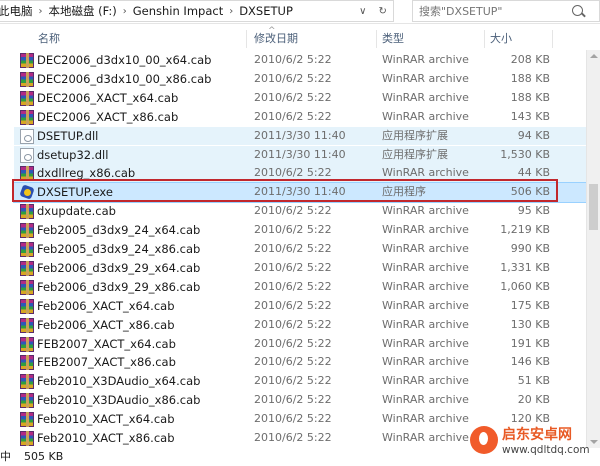 This screenshot has height=466, width=600. Describe the element at coordinates (530, 192) in the screenshot. I see `file-size: 506 KB` at that location.